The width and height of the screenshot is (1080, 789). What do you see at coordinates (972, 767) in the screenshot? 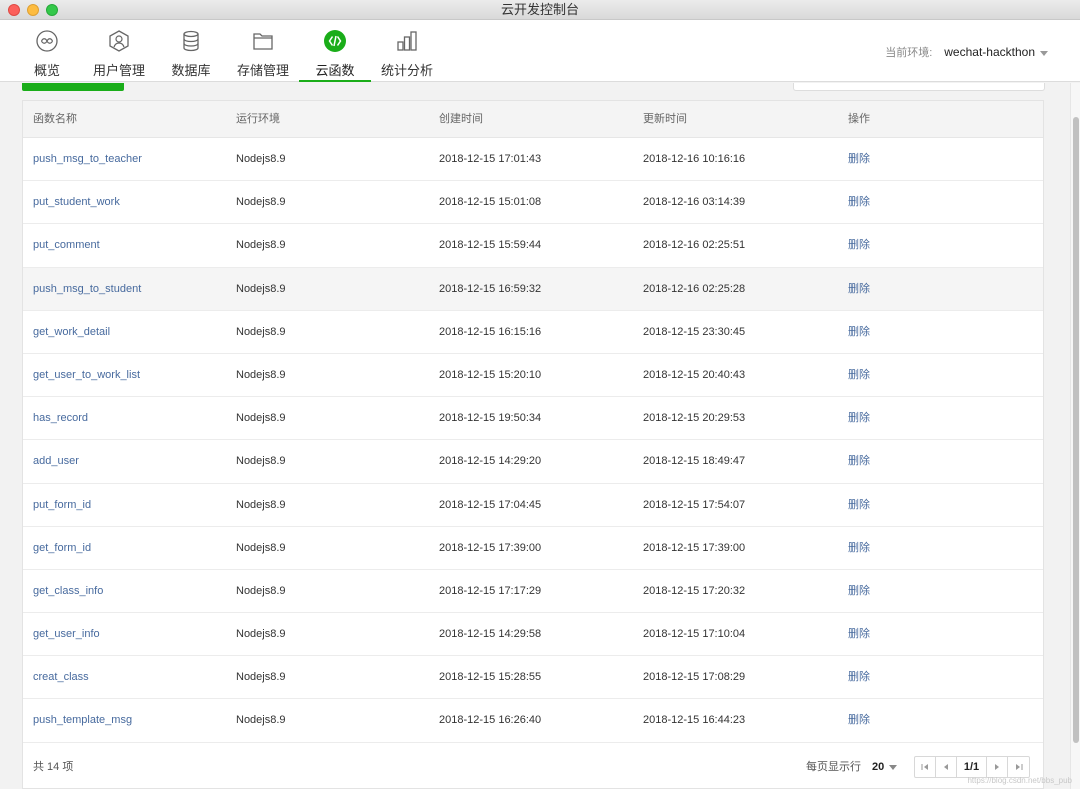
I see `pagination: 1/1` at bounding box center [972, 767].